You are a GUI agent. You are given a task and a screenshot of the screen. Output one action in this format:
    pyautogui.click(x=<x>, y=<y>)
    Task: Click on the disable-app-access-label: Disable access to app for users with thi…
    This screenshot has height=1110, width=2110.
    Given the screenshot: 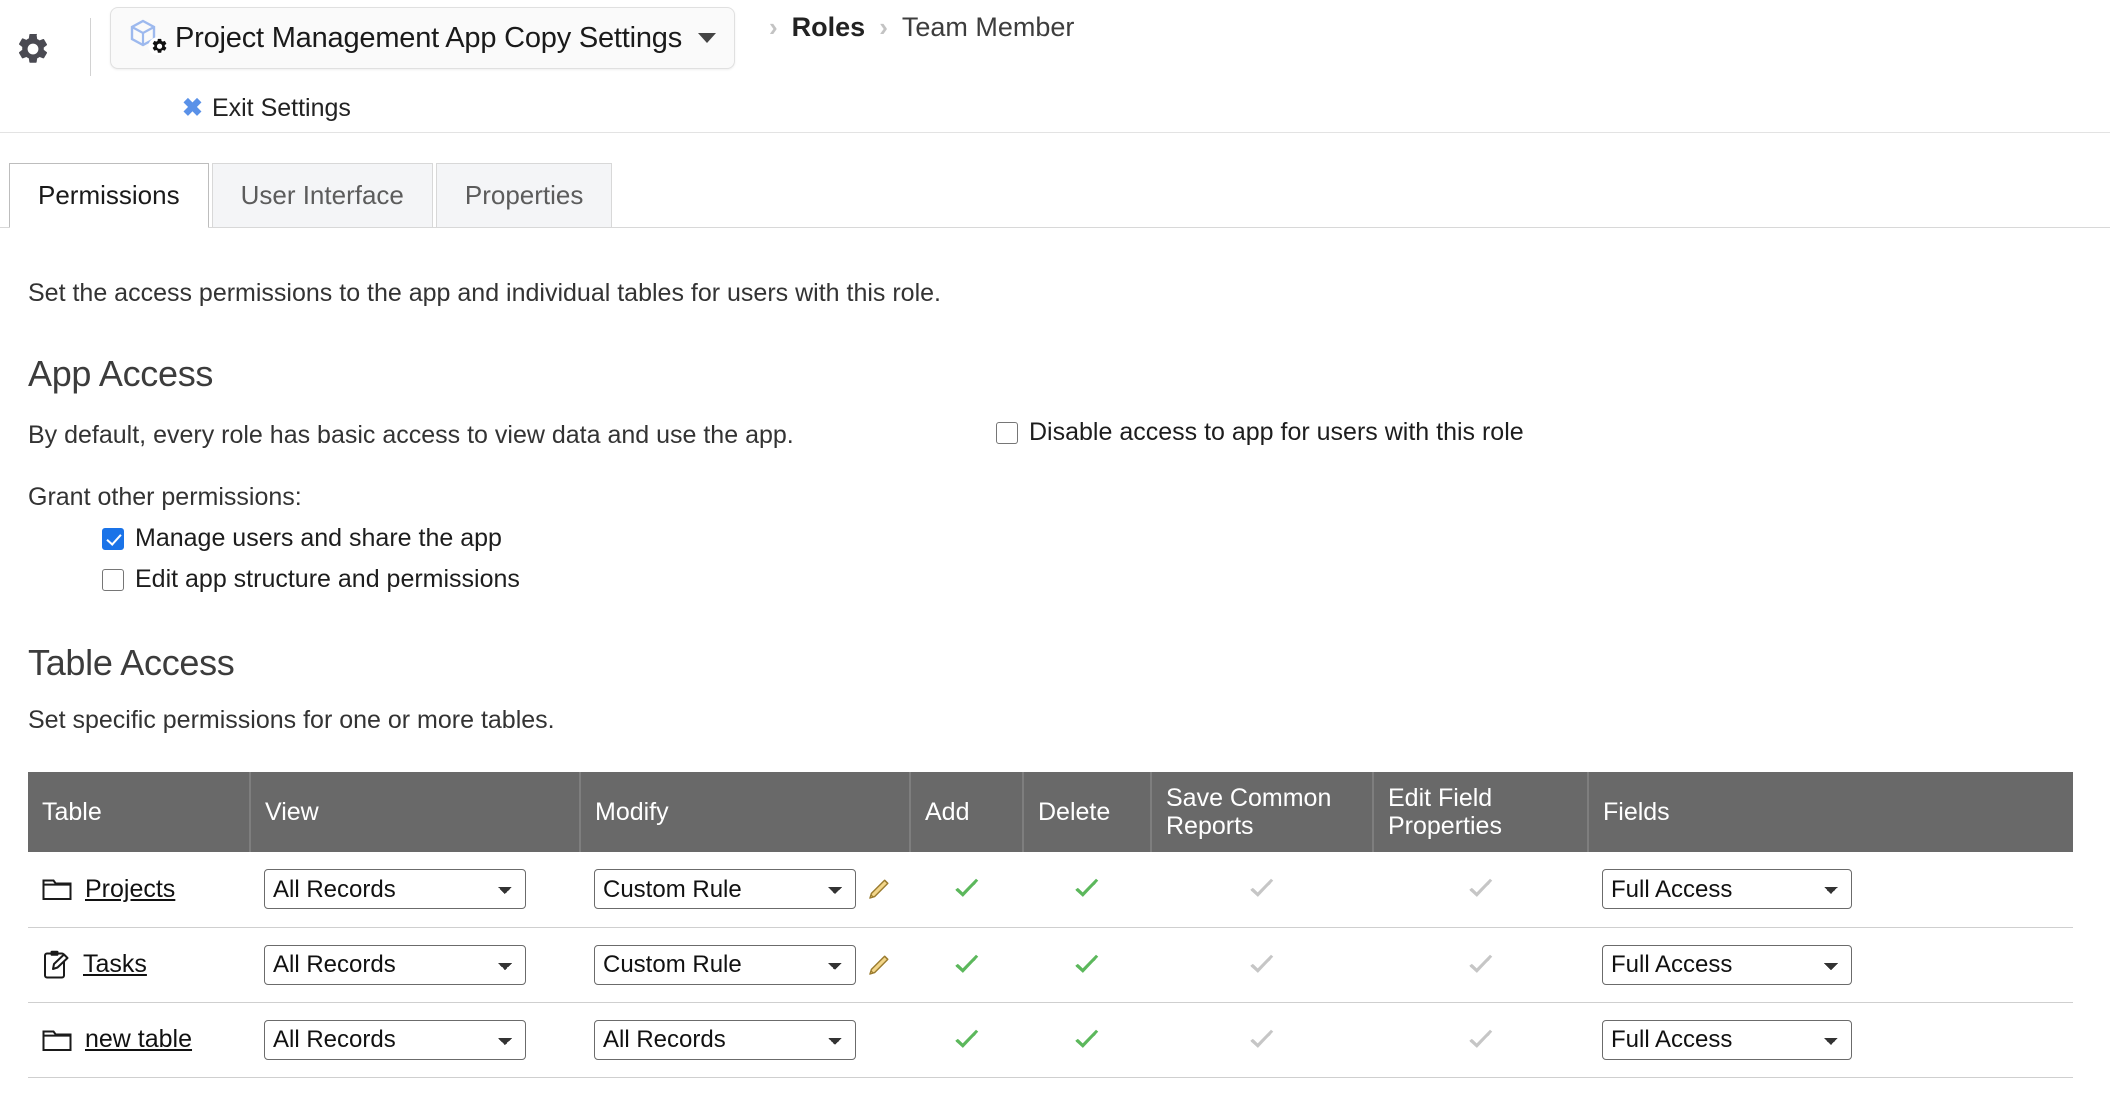 What is the action you would take?
    pyautogui.click(x=1276, y=432)
    